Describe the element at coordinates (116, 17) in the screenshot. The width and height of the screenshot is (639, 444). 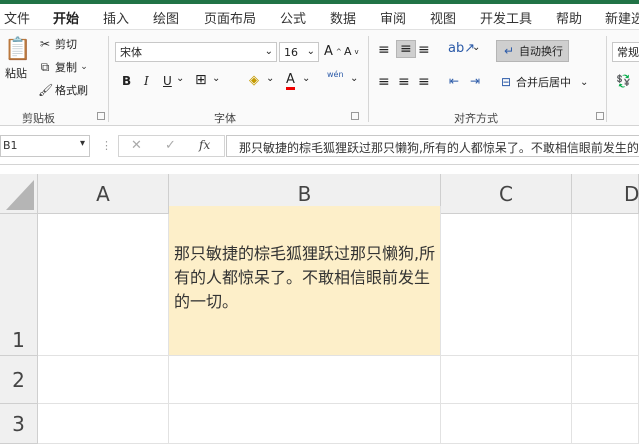
I see `tab-insert: 插入` at that location.